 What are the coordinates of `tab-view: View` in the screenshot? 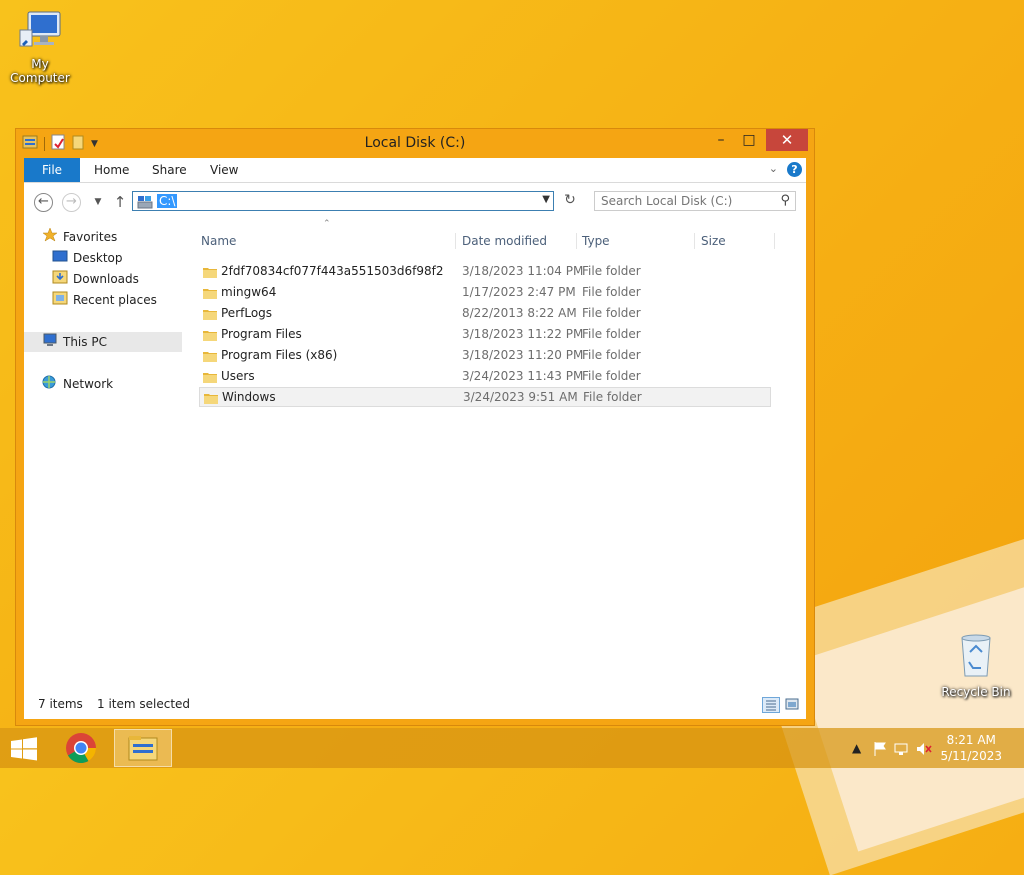 It's located at (224, 170).